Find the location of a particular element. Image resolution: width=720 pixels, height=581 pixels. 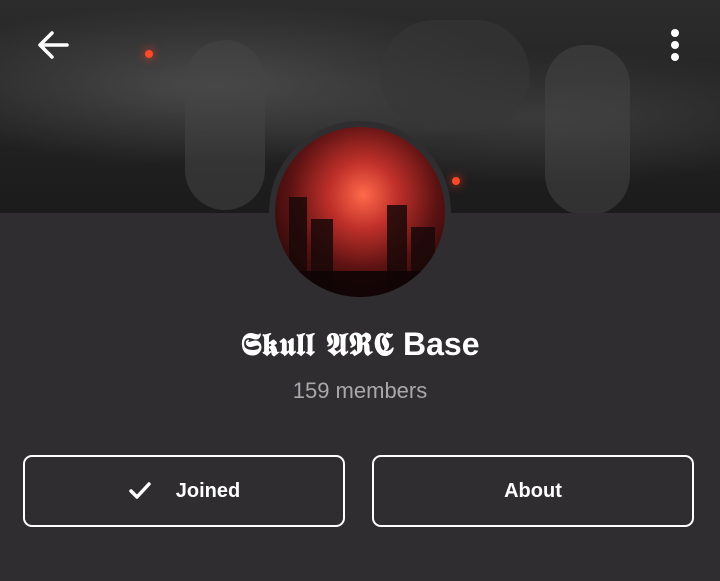

group-avatar-frame is located at coordinates (360, 212).